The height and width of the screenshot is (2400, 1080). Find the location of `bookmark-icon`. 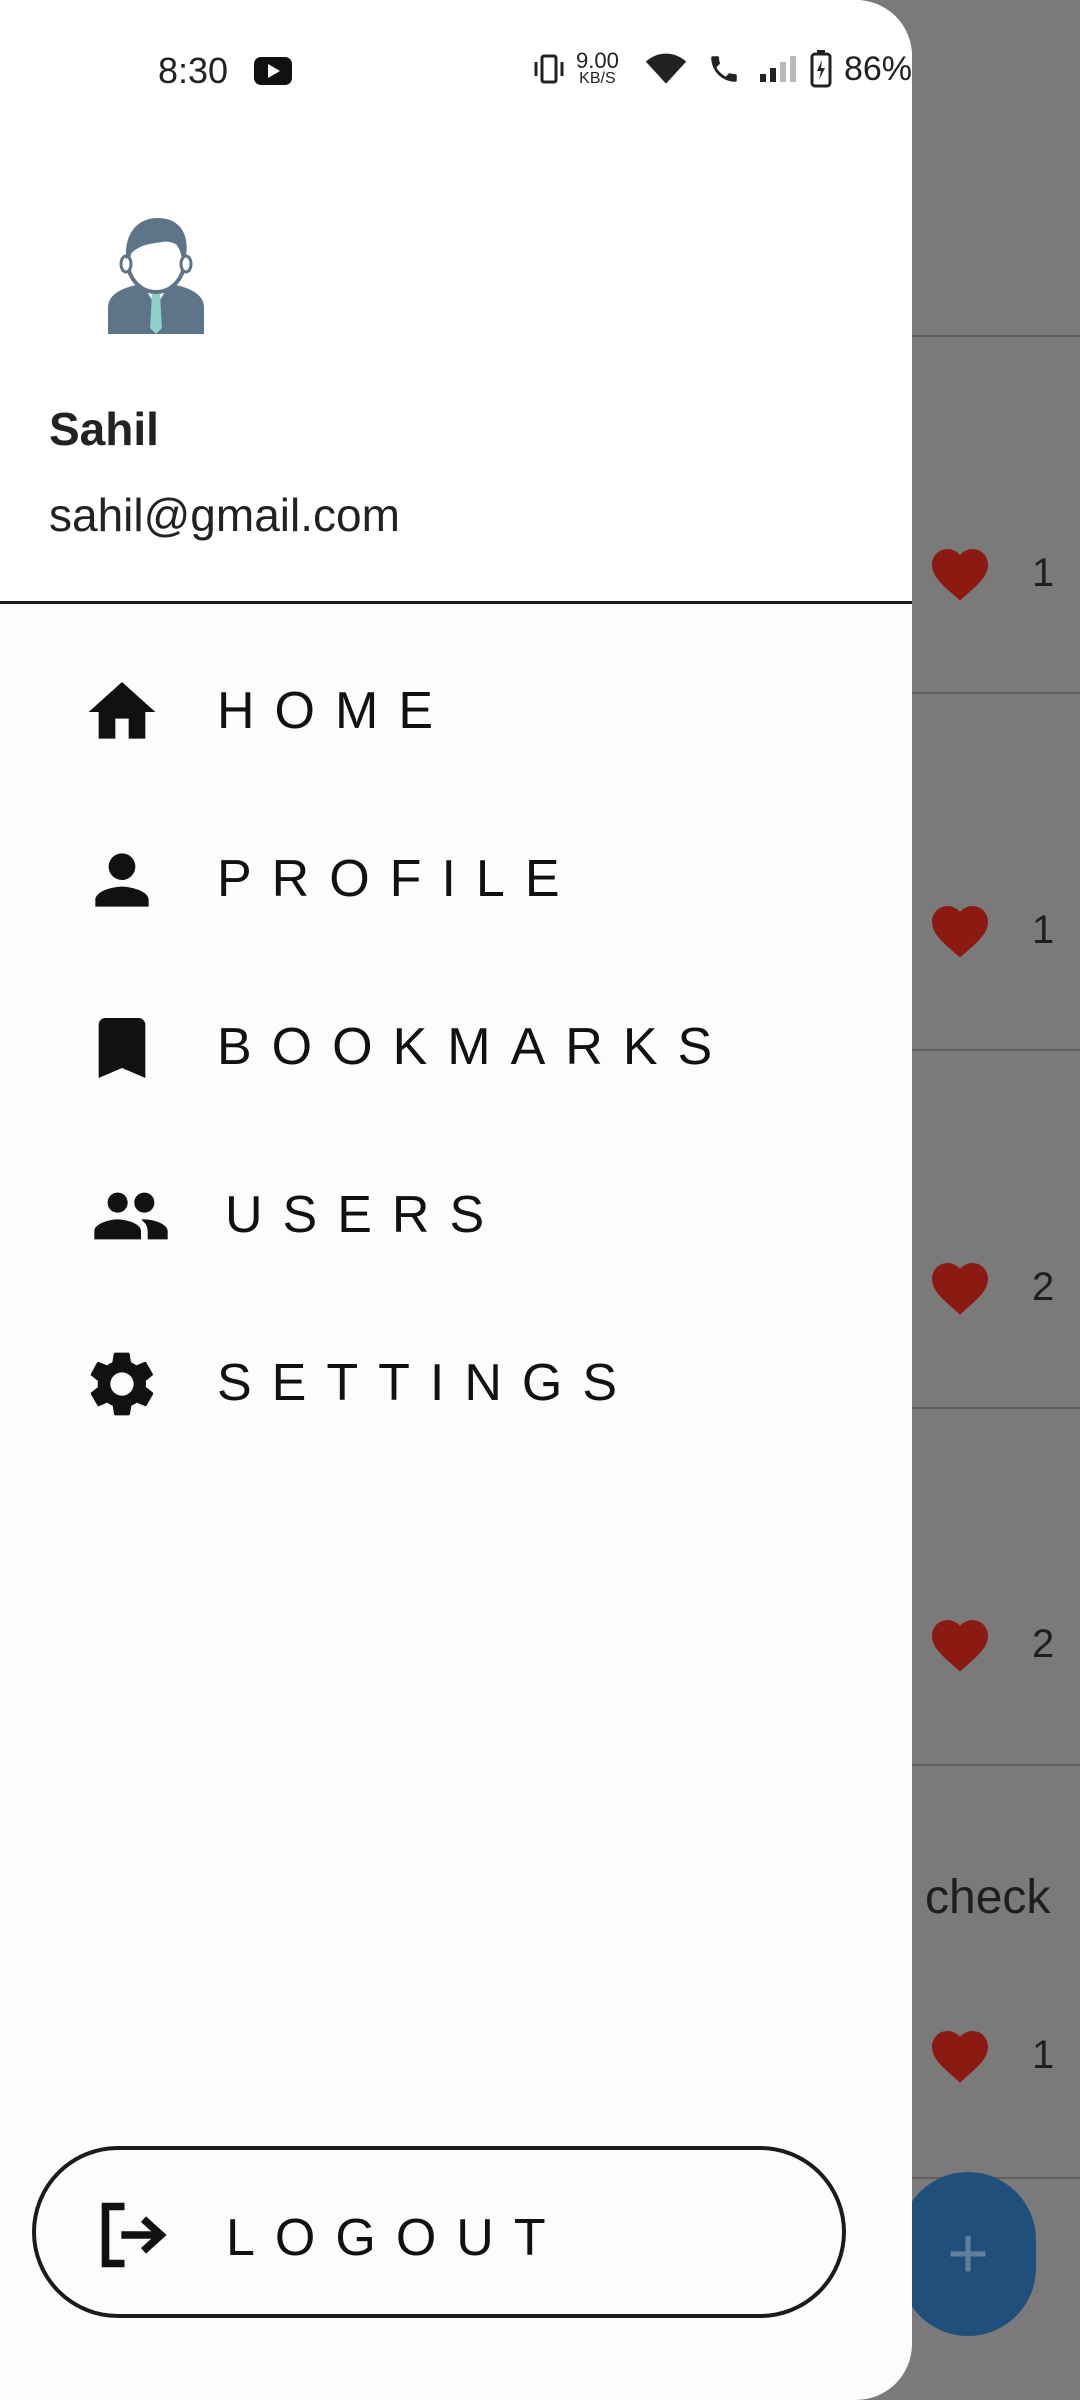

bookmark-icon is located at coordinates (122, 1048).